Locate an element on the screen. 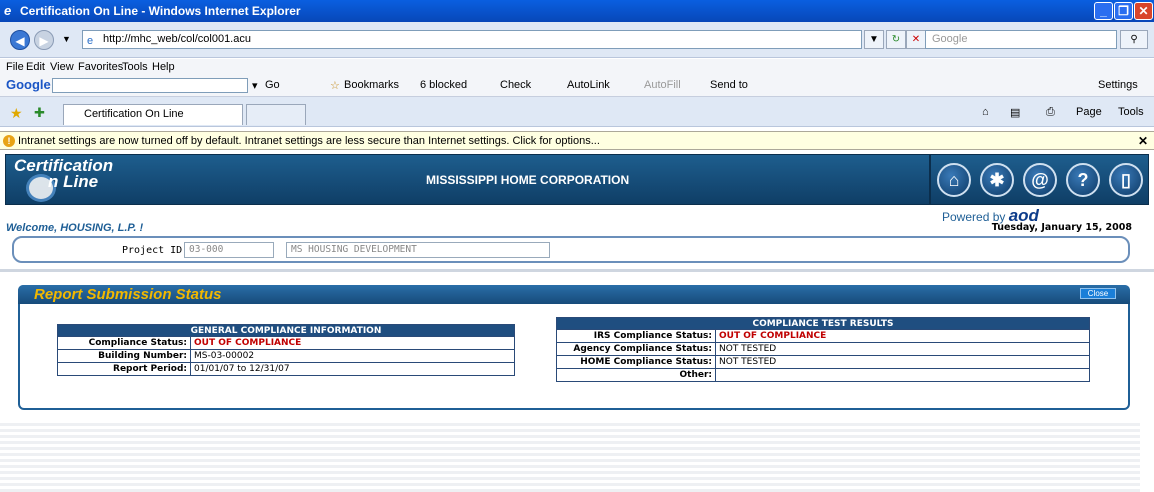 This screenshot has width=1154, height=492. tab-certification: Certification On Line is located at coordinates (153, 114).